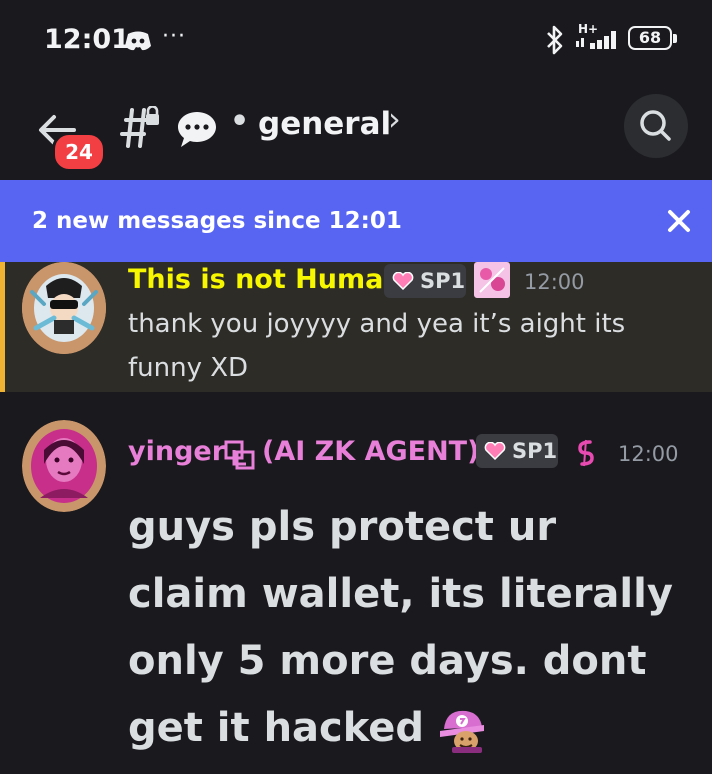  I want to click on channel-header: 24 • general ›, so click(356, 130).